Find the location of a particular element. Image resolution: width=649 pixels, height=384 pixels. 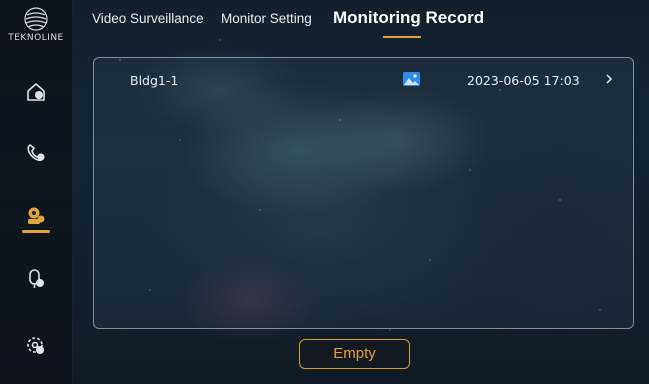

camera-icon is located at coordinates (36, 215).